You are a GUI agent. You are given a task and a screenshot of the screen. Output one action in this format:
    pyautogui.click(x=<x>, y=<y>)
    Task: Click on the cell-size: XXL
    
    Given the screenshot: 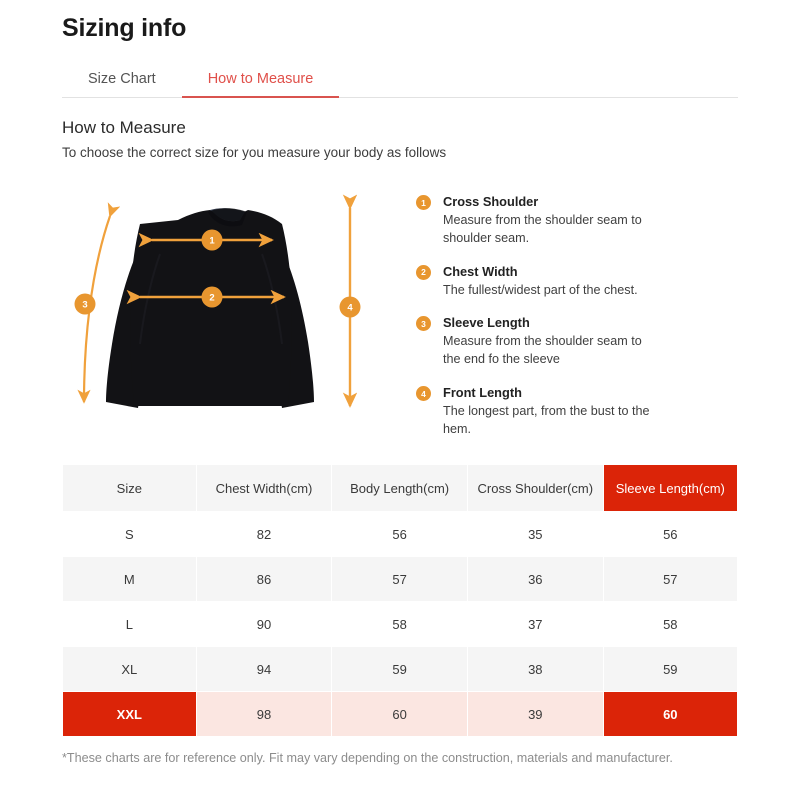 What is the action you would take?
    pyautogui.click(x=129, y=714)
    